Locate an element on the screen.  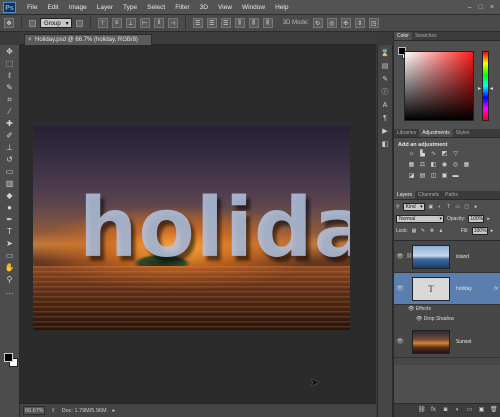
menu-select: Select is located at coordinates (156, 7).